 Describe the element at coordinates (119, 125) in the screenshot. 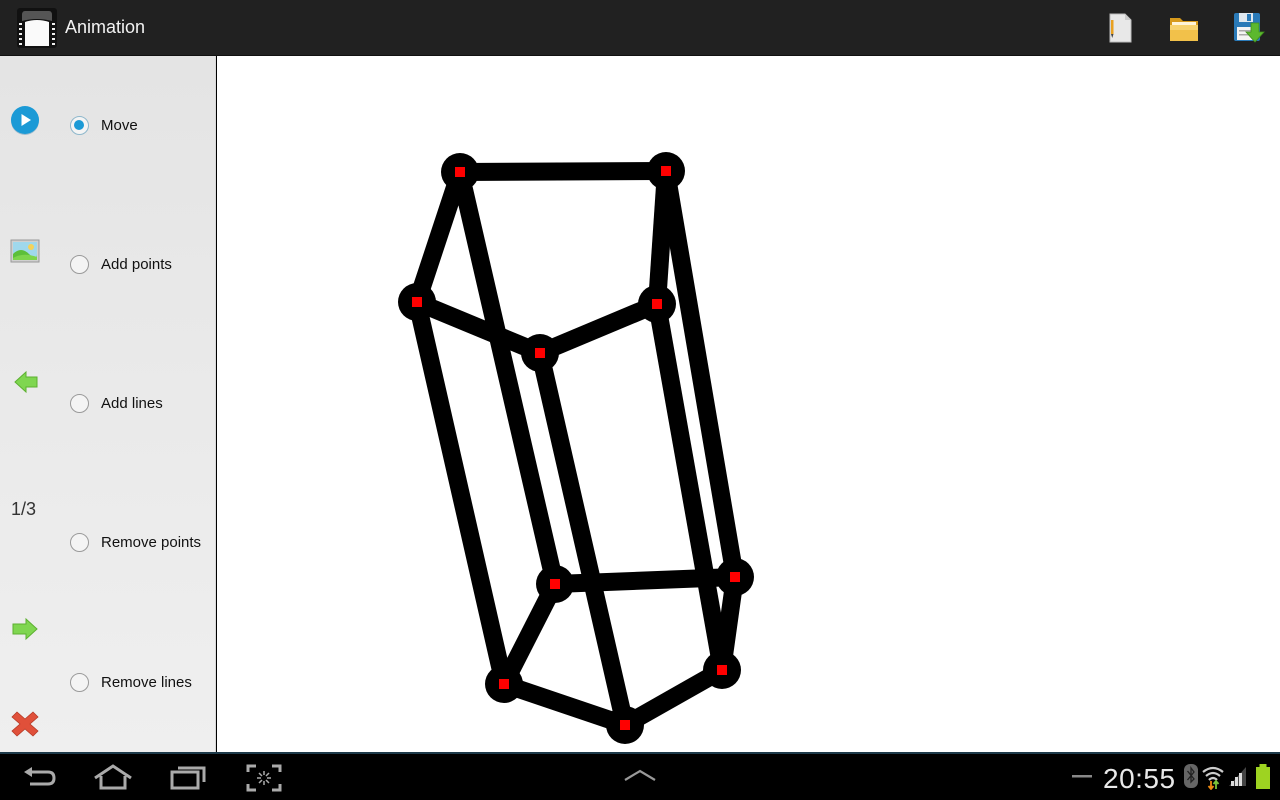

I see `mode-label: Move` at that location.